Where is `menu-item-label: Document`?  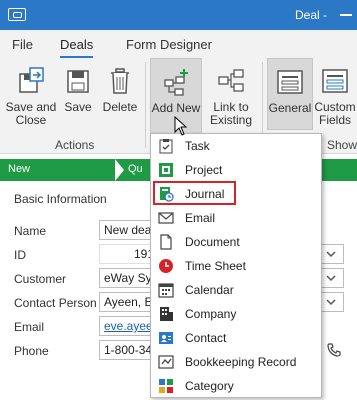 menu-item-label: Document is located at coordinates (212, 242).